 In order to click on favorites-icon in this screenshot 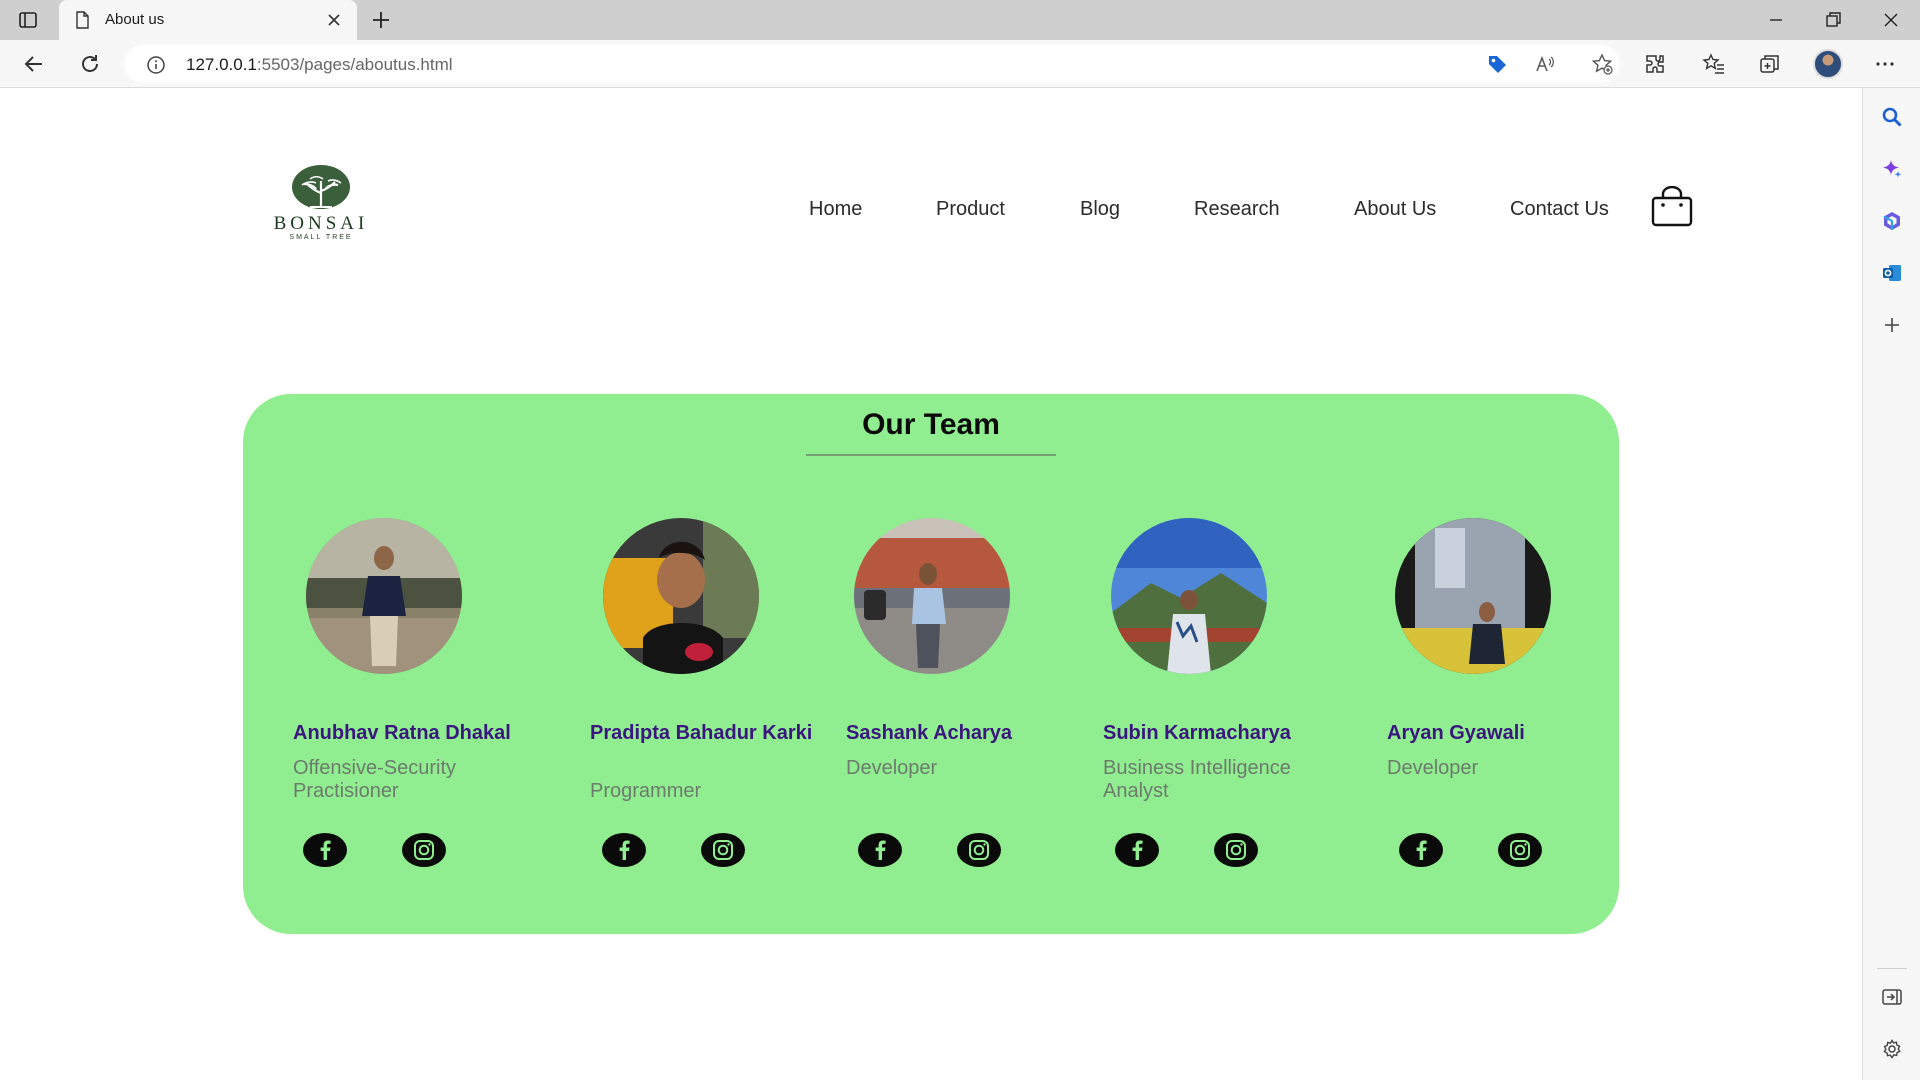, I will do `click(1714, 64)`.